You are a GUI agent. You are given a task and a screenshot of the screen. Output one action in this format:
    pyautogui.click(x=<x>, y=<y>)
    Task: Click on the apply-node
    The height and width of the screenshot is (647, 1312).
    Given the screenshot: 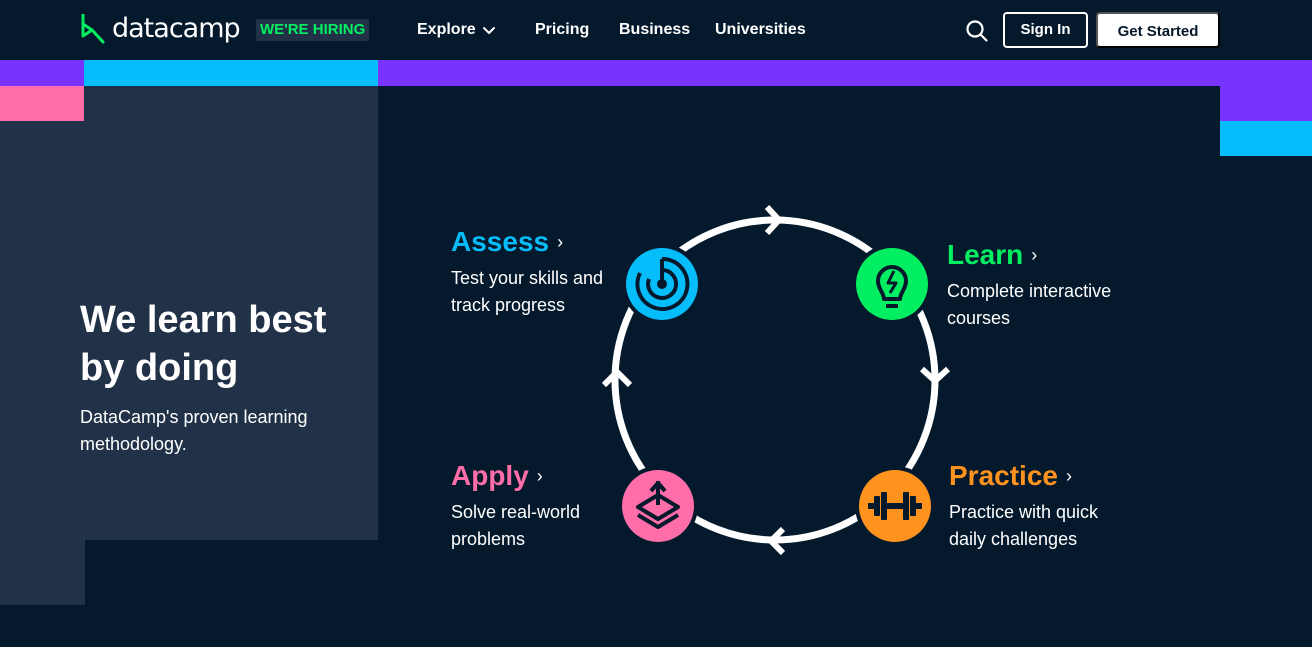 What is the action you would take?
    pyautogui.click(x=658, y=506)
    